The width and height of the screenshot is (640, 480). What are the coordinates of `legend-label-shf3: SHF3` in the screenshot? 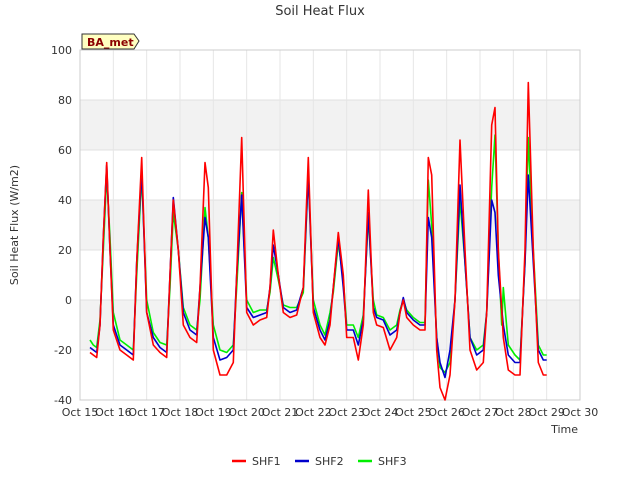 It's located at (392, 461).